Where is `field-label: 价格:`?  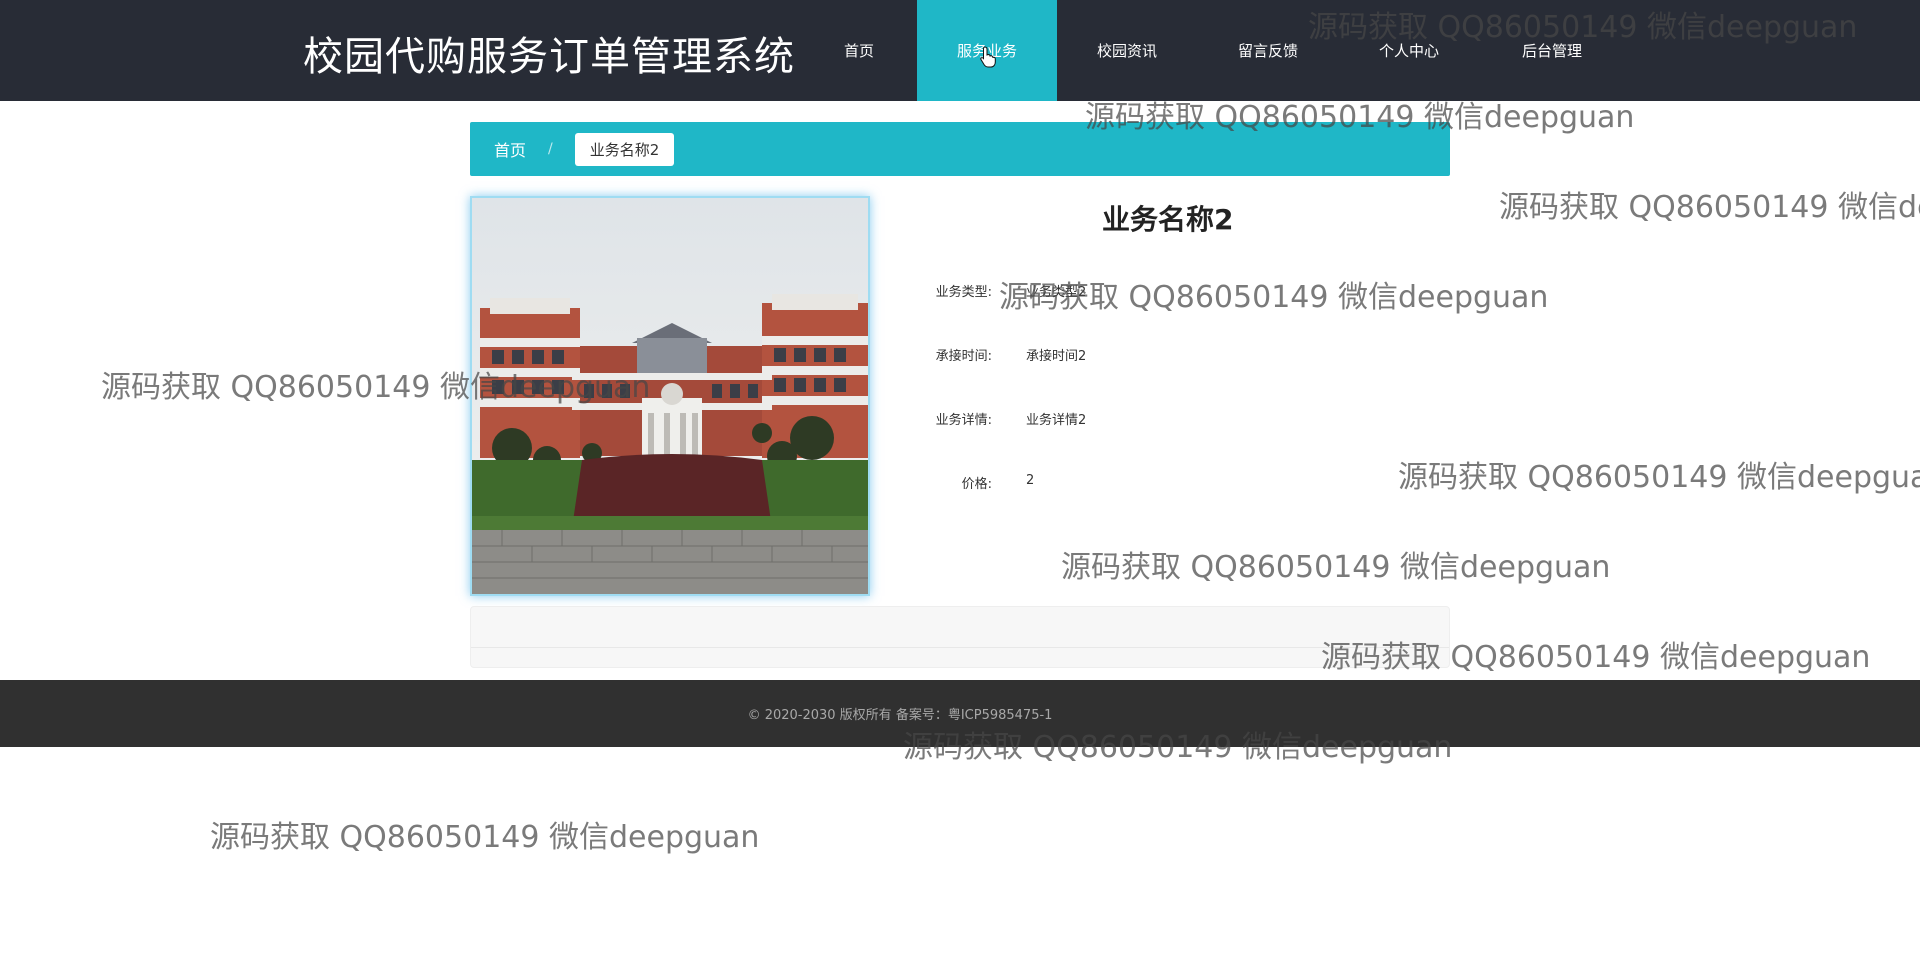
field-label: 价格: is located at coordinates (976, 484).